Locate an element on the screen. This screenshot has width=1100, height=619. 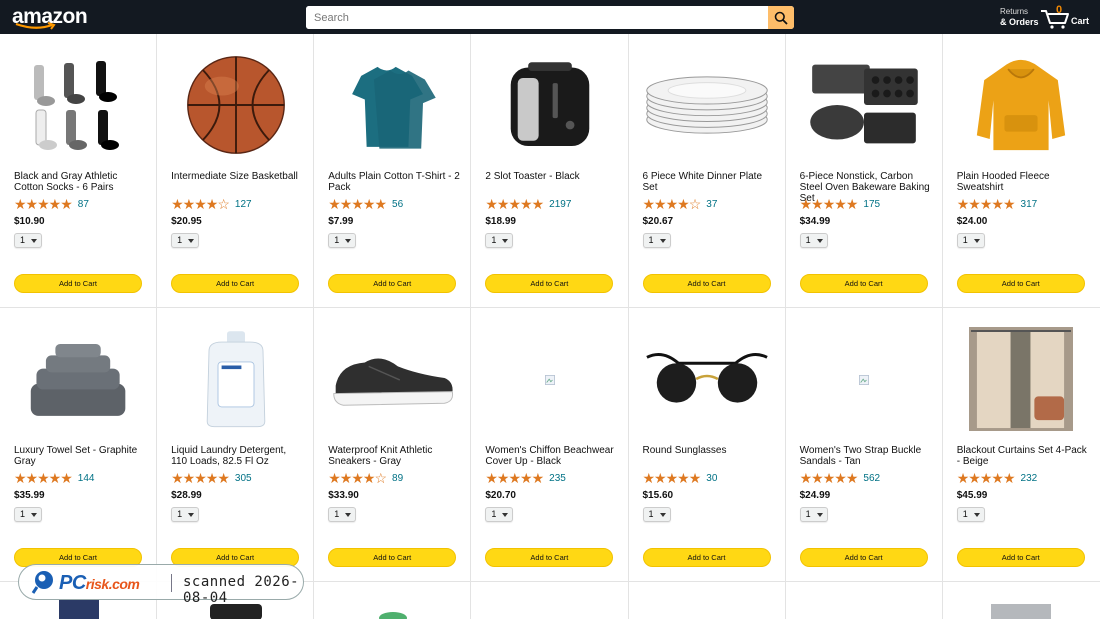
orders-label: & Orders is located at coordinates (1019, 22).